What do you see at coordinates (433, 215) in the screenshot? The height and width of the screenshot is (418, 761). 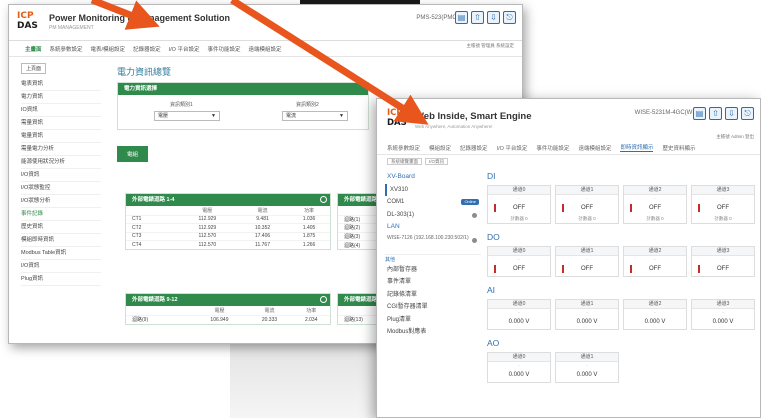 I see `sidebar-item: DL-303(1)` at bounding box center [433, 215].